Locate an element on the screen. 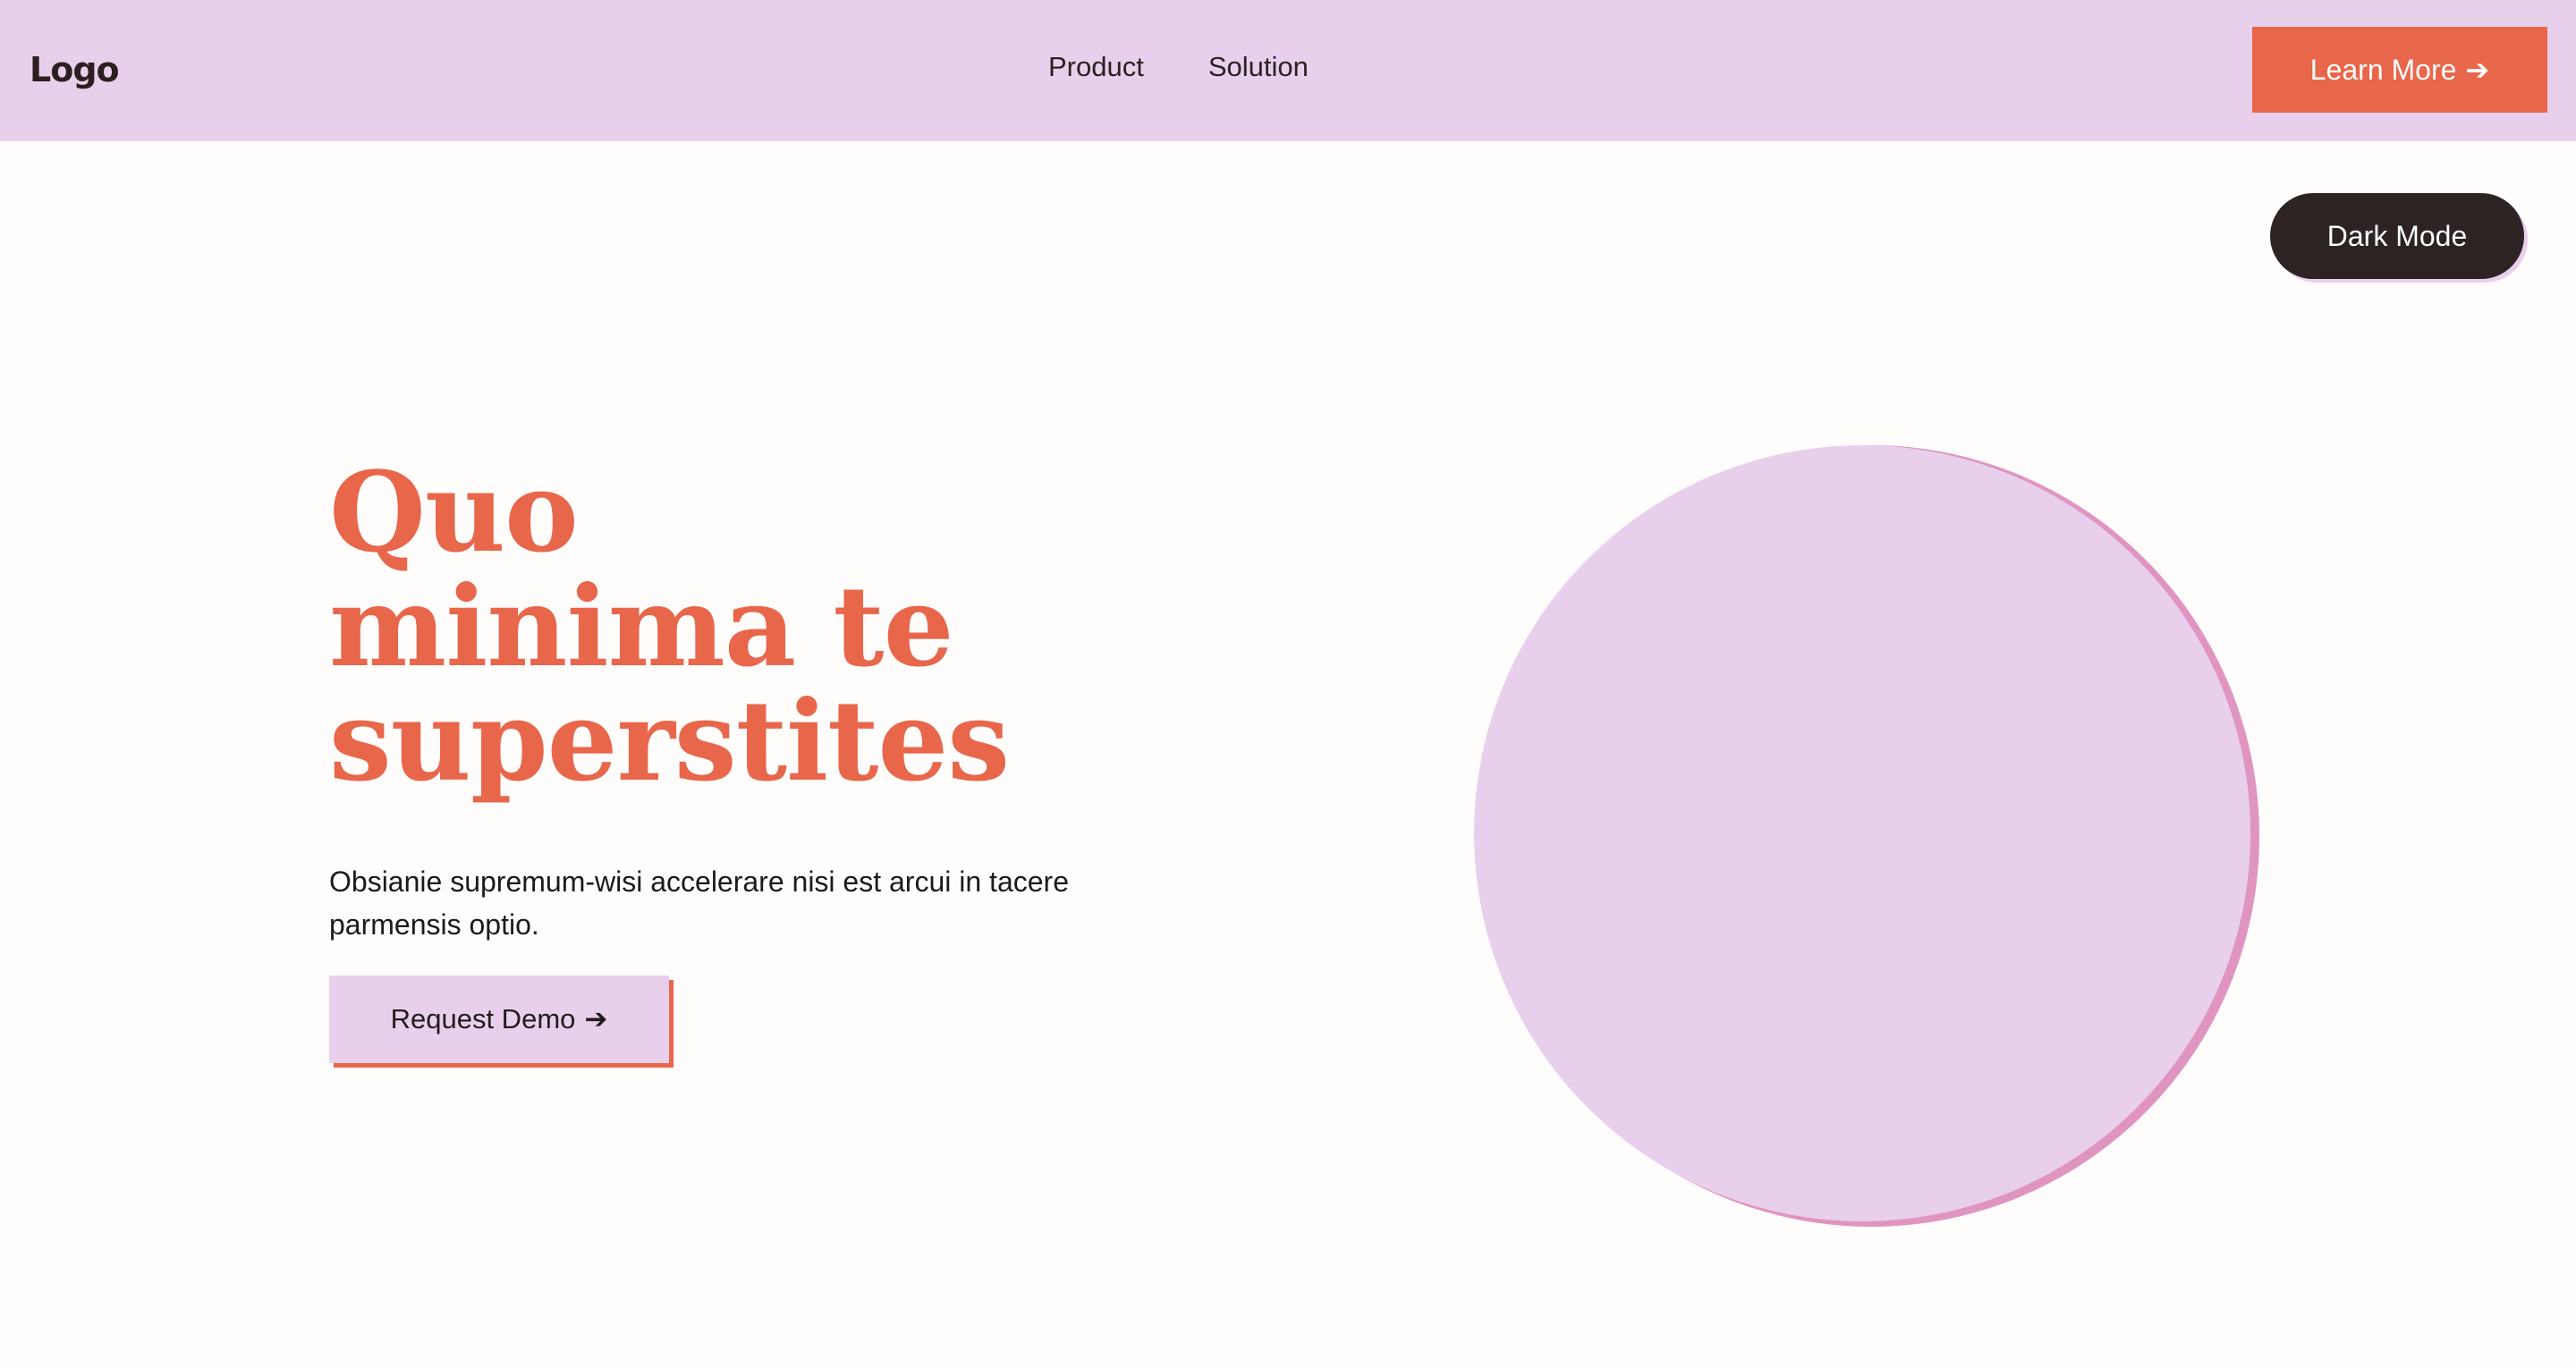  main-nav: Product Solution is located at coordinates (1178, 67).